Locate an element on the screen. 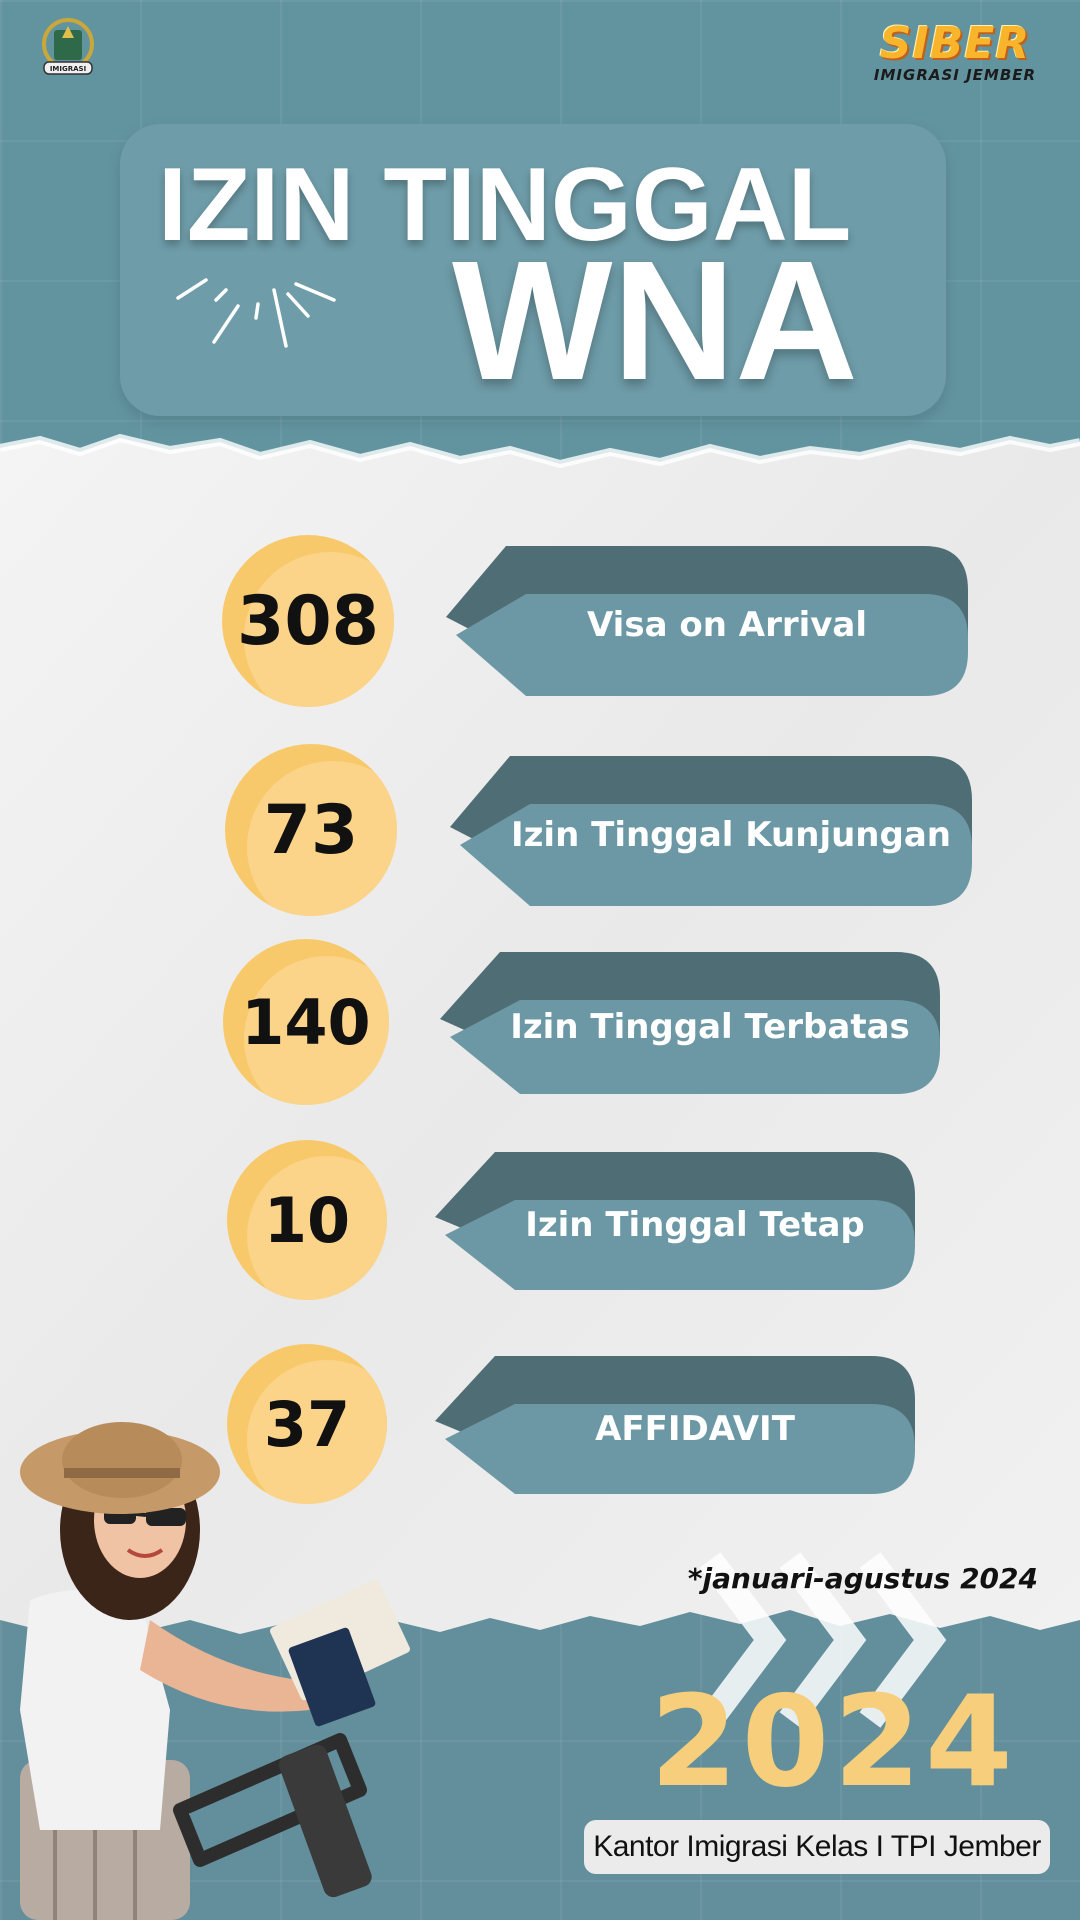 Image resolution: width=1080 pixels, height=1920 pixels. period-note: *januari-agustus 2024 is located at coordinates (862, 1578).